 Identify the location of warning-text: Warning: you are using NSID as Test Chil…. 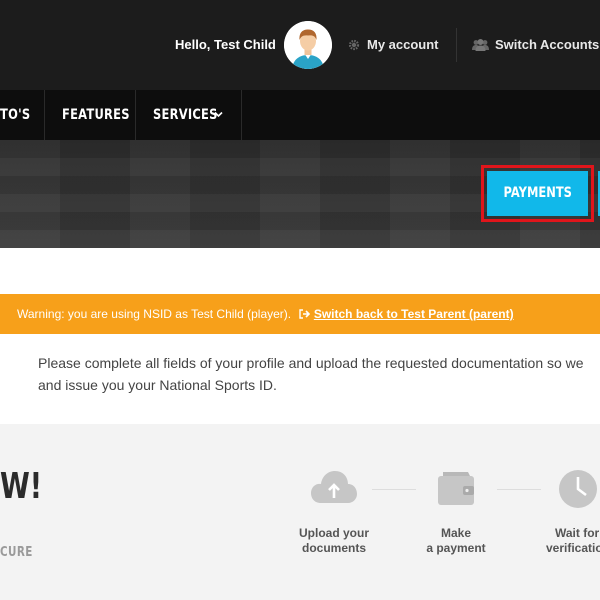
(154, 314).